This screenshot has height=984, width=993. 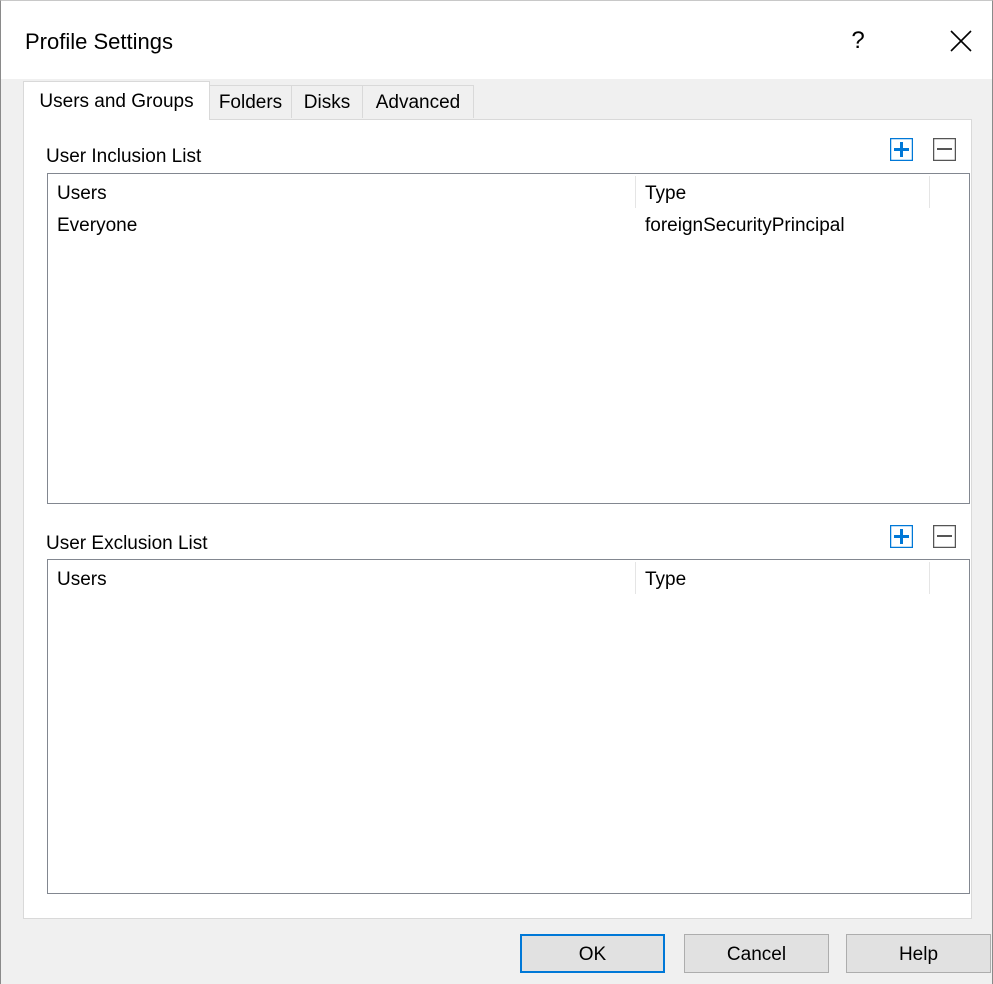 I want to click on dialog-title: Profile Settings, so click(x=99, y=41).